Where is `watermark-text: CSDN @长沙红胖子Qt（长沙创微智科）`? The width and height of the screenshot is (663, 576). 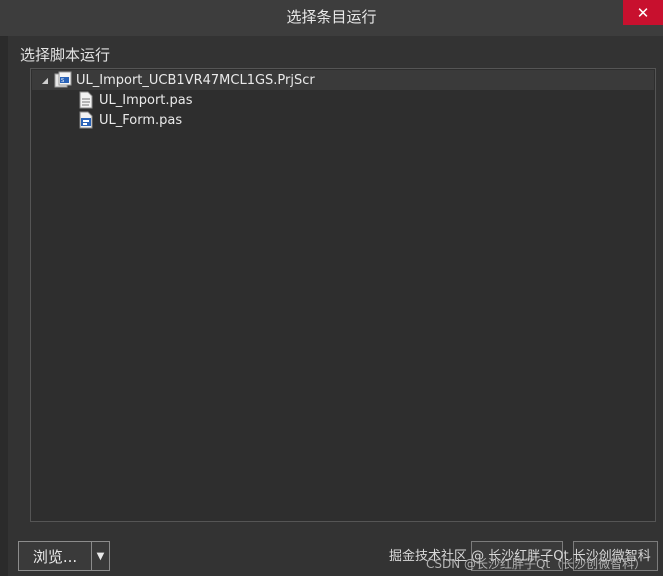
watermark-text: CSDN @长沙红胖子Qt（长沙创微智科） is located at coordinates (536, 564).